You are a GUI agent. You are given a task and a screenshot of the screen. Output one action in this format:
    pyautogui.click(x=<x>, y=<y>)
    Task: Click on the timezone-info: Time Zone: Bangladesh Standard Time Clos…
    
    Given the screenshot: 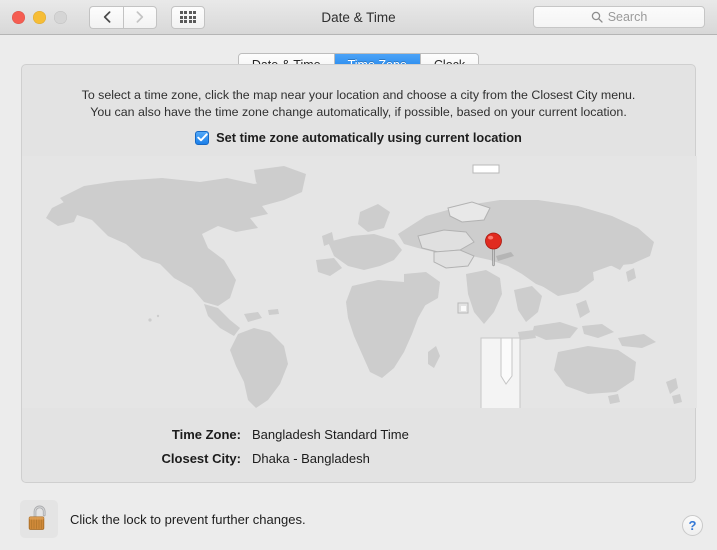 What is the action you would take?
    pyautogui.click(x=358, y=447)
    